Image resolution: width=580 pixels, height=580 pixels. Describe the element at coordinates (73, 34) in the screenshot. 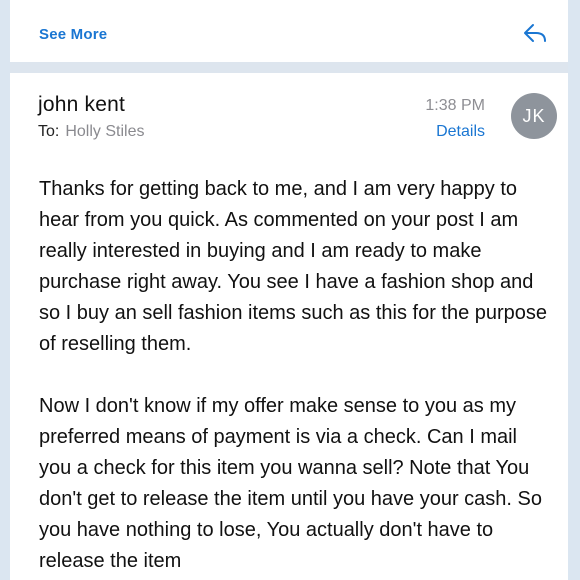

I see `see-more-link: See More` at that location.